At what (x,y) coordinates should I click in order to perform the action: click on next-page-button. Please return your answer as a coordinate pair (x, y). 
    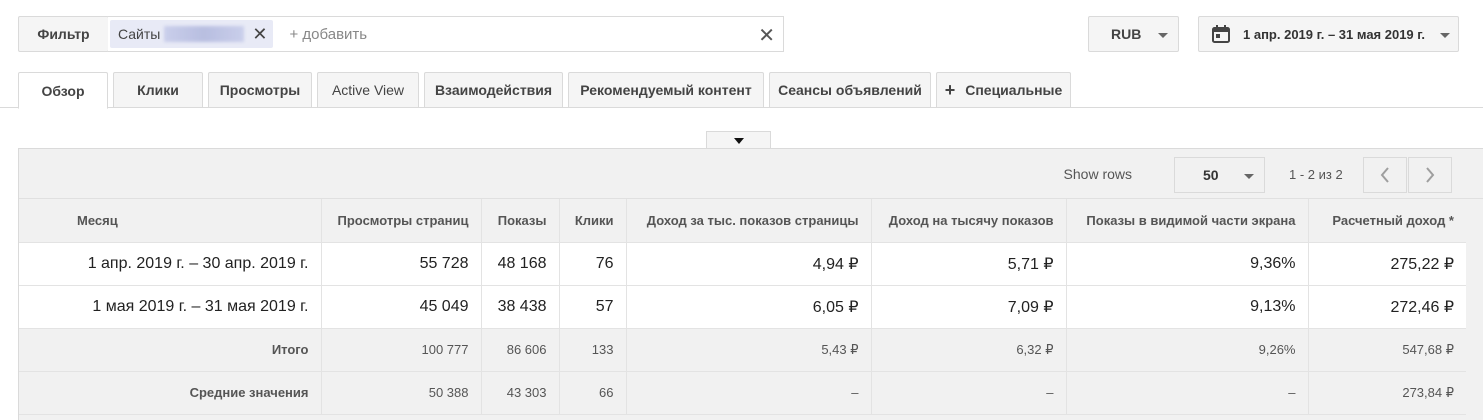
    Looking at the image, I should click on (1430, 175).